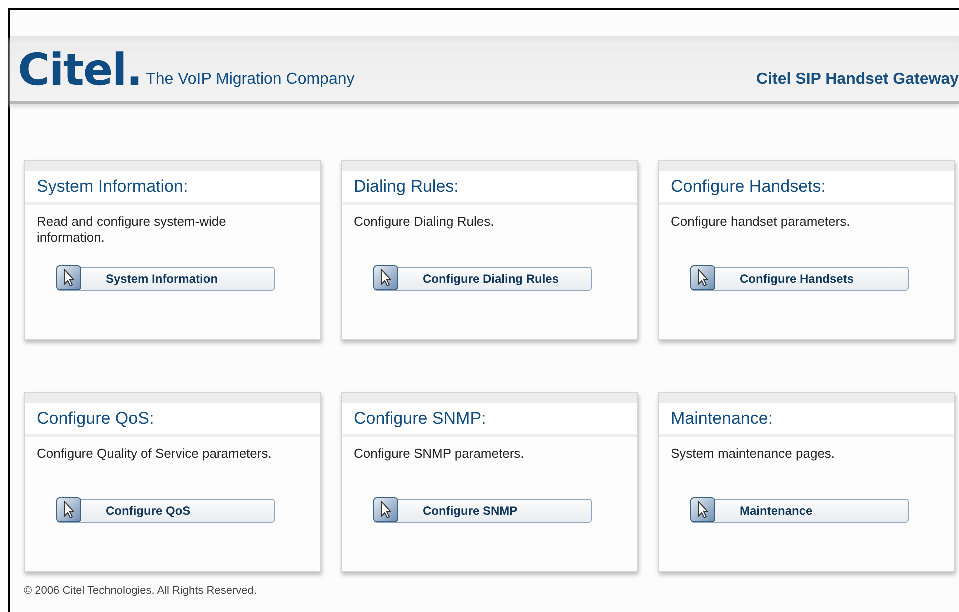 The image size is (959, 612). What do you see at coordinates (166, 279) in the screenshot?
I see `card-button: System Information` at bounding box center [166, 279].